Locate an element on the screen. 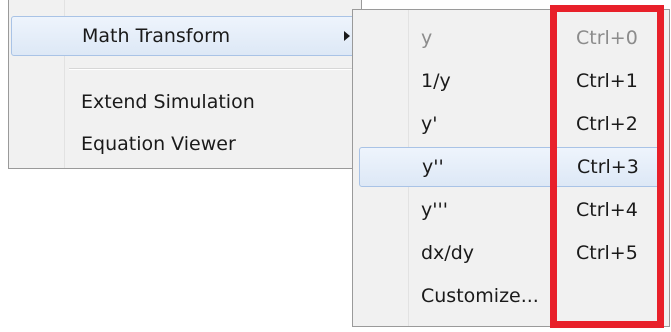 This screenshot has height=332, width=671. shortcut-label: Ctrl+1 is located at coordinates (607, 81).